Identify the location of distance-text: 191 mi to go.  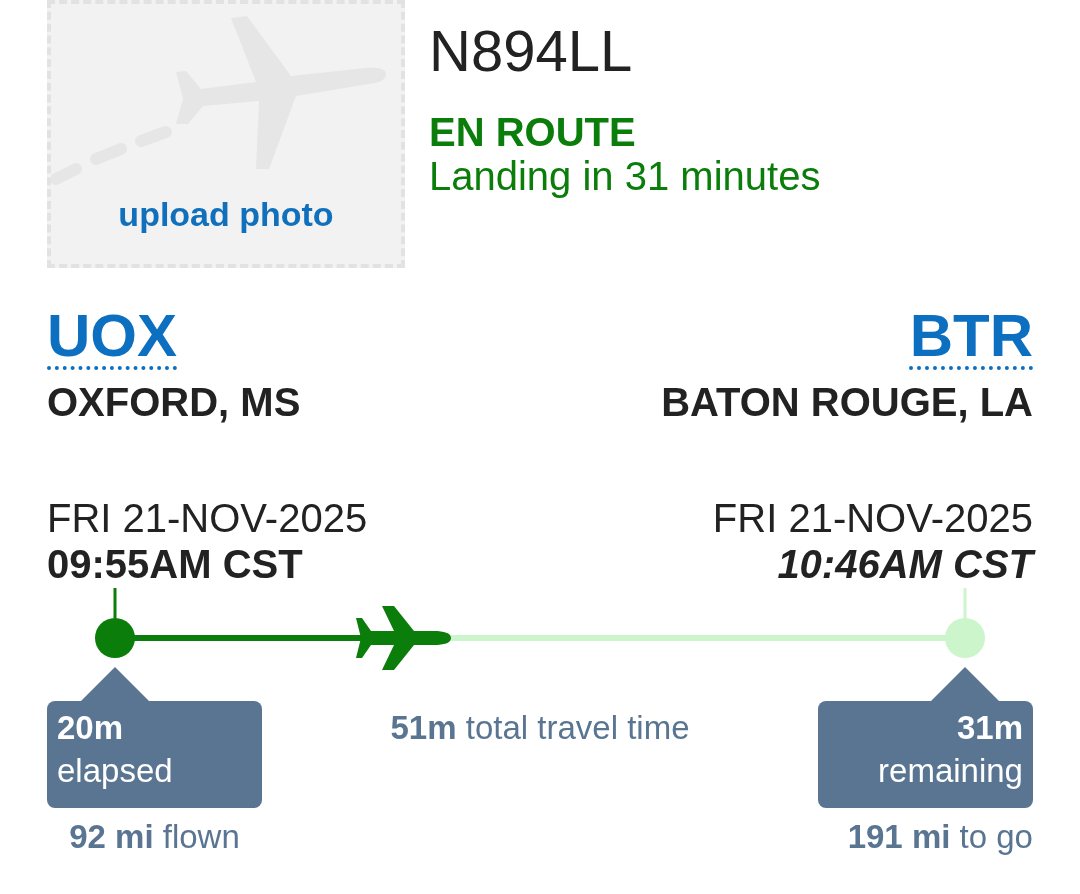
(939, 837).